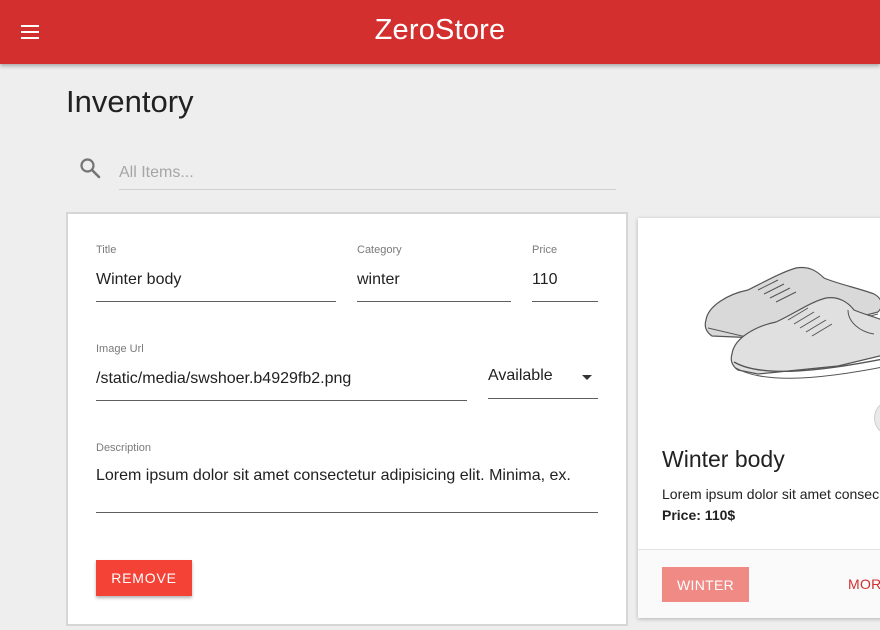  I want to click on card-actions: WINTER MOR, so click(759, 584).